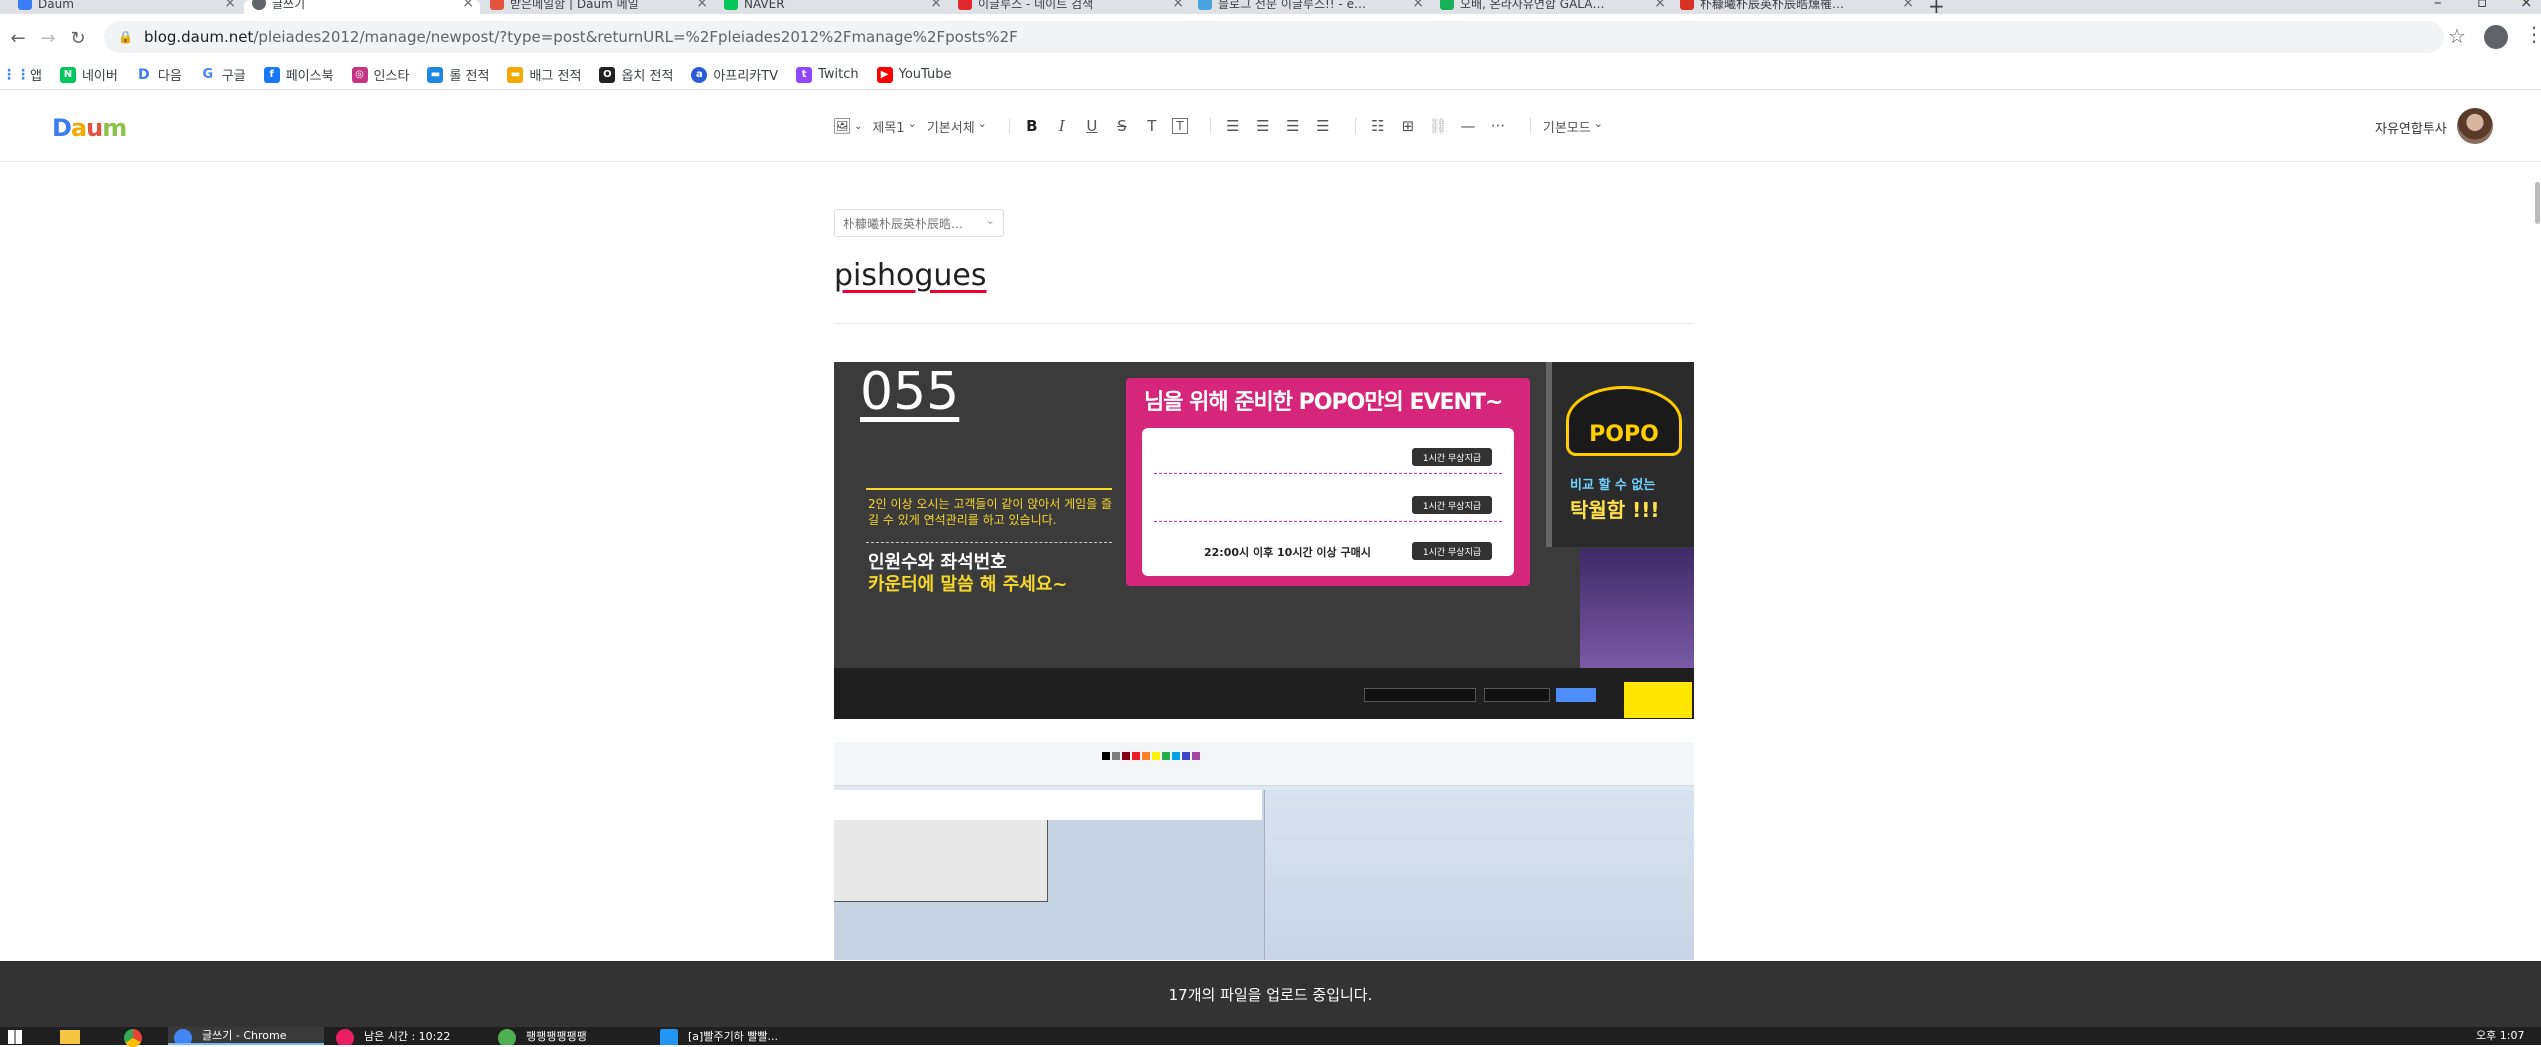 Image resolution: width=2541 pixels, height=1047 pixels. Describe the element at coordinates (70, 1037) in the screenshot. I see `file-explorer-icon` at that location.